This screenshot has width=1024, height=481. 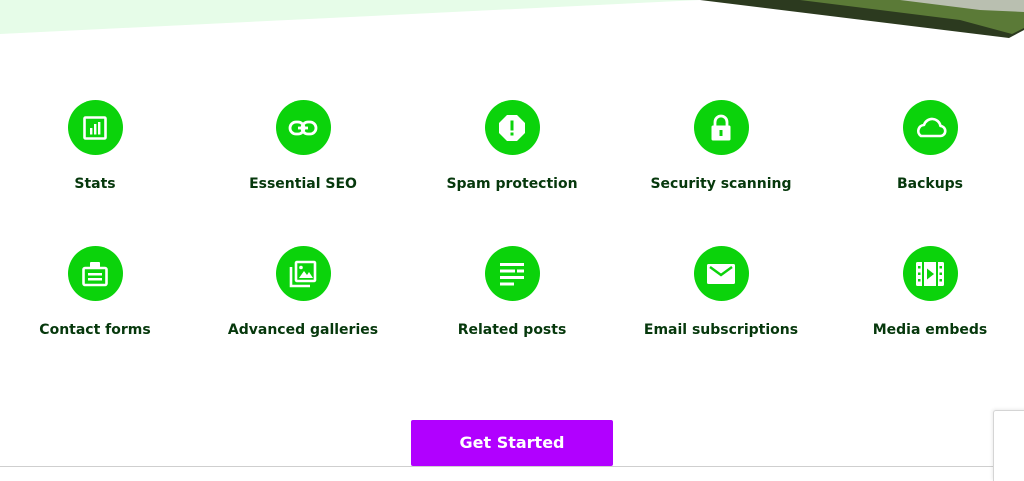 I want to click on feature-related-posts: Related posts, so click(x=512, y=292).